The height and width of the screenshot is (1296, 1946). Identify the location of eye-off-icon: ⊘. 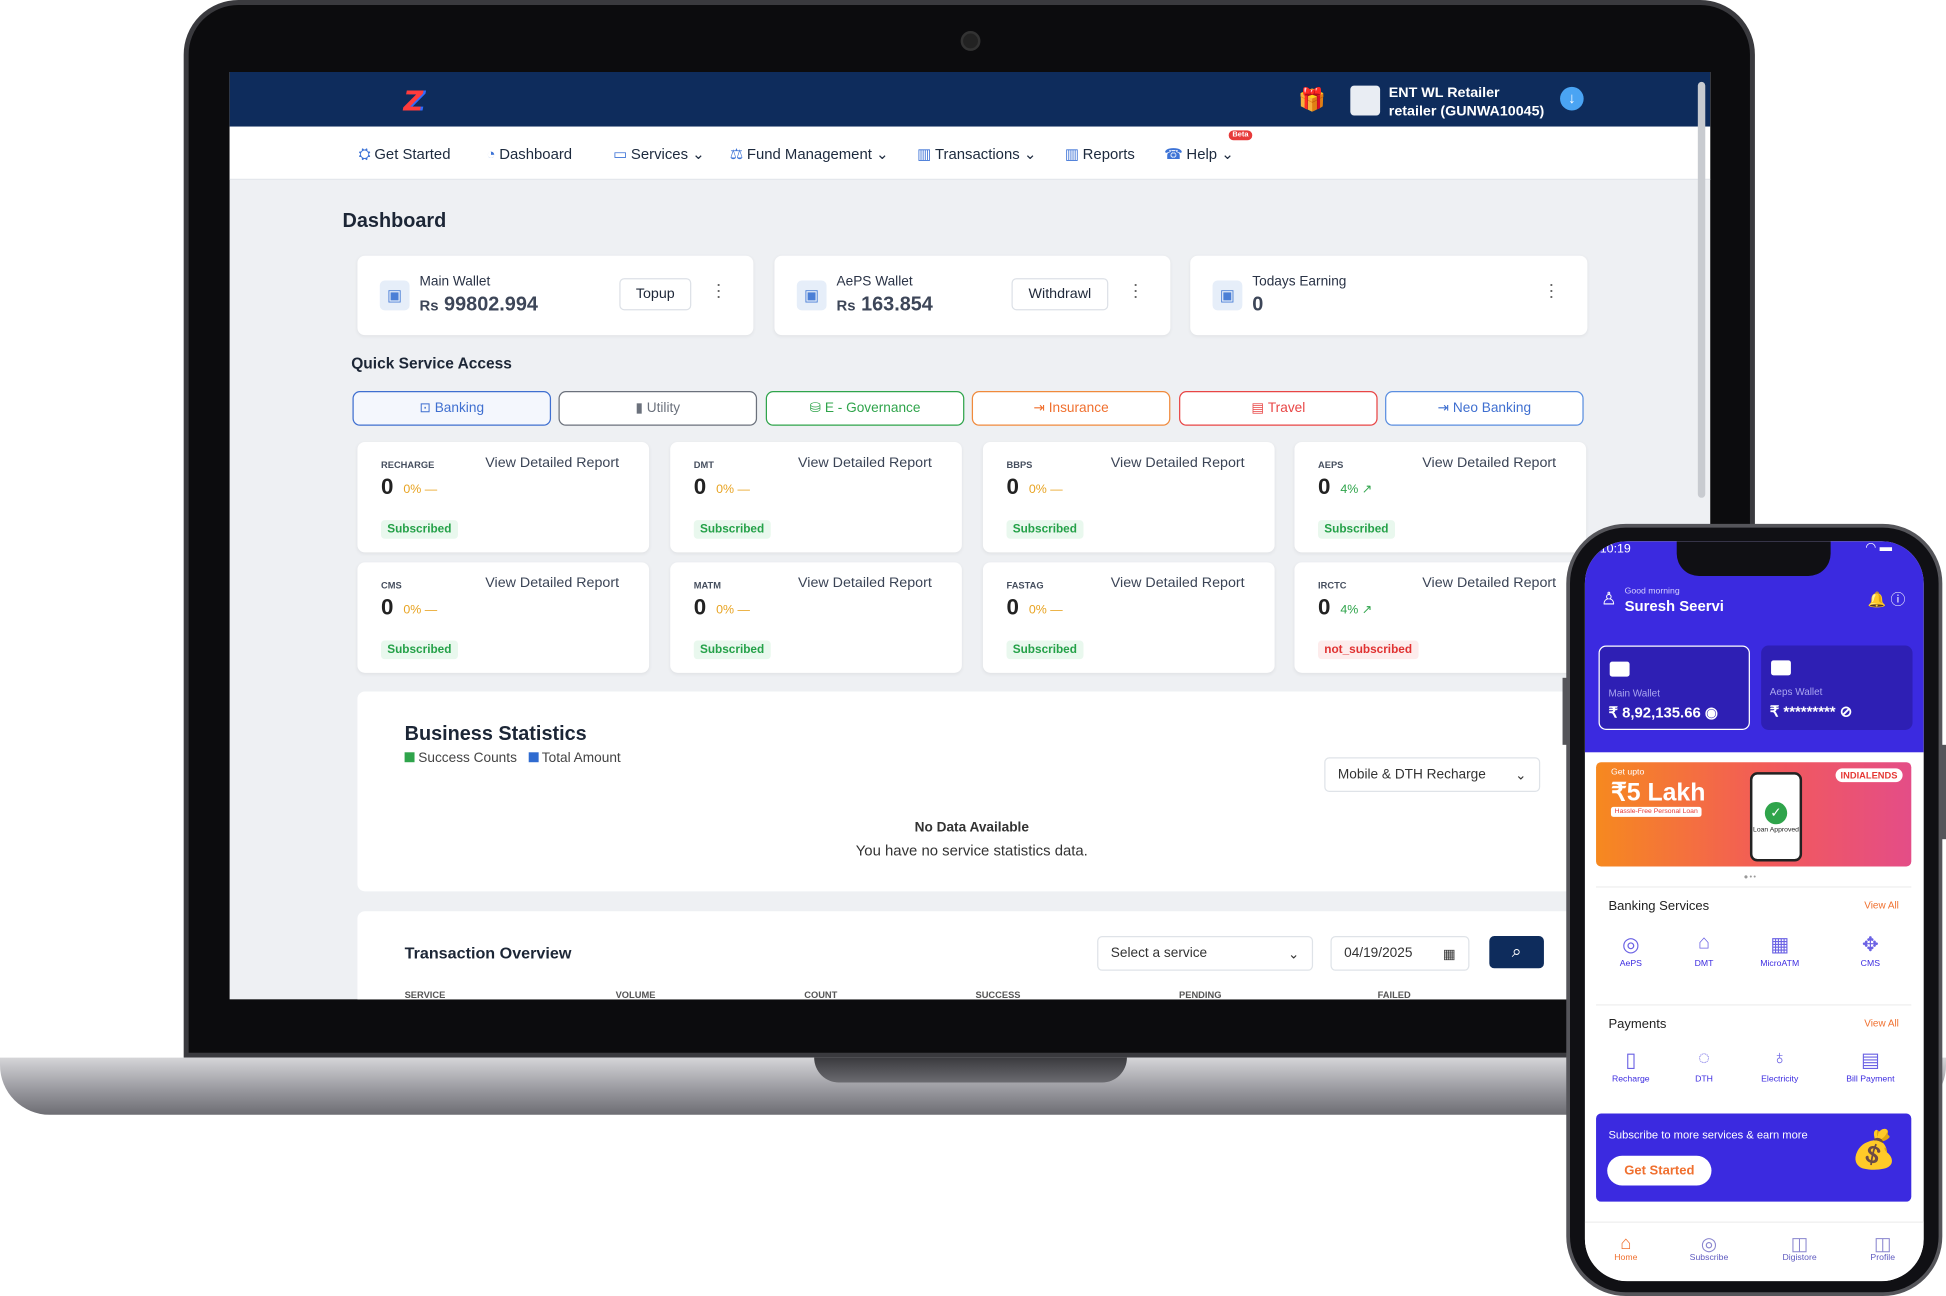
(1846, 711).